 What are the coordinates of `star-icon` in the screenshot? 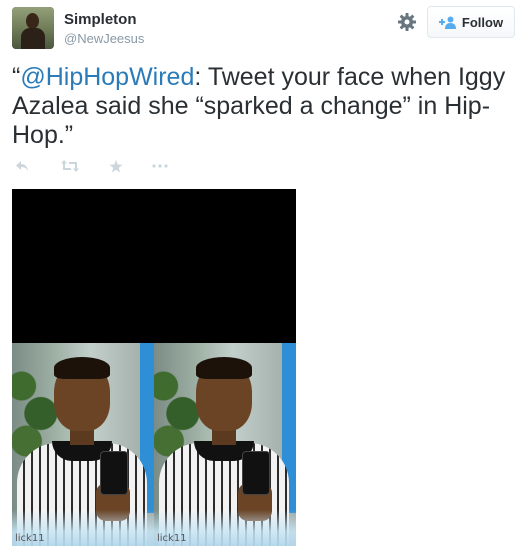 It's located at (116, 166).